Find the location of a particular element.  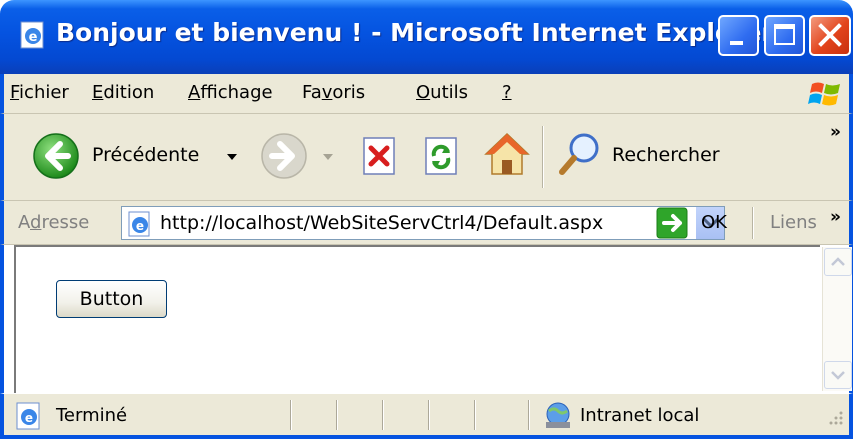

go-button is located at coordinates (674, 223).